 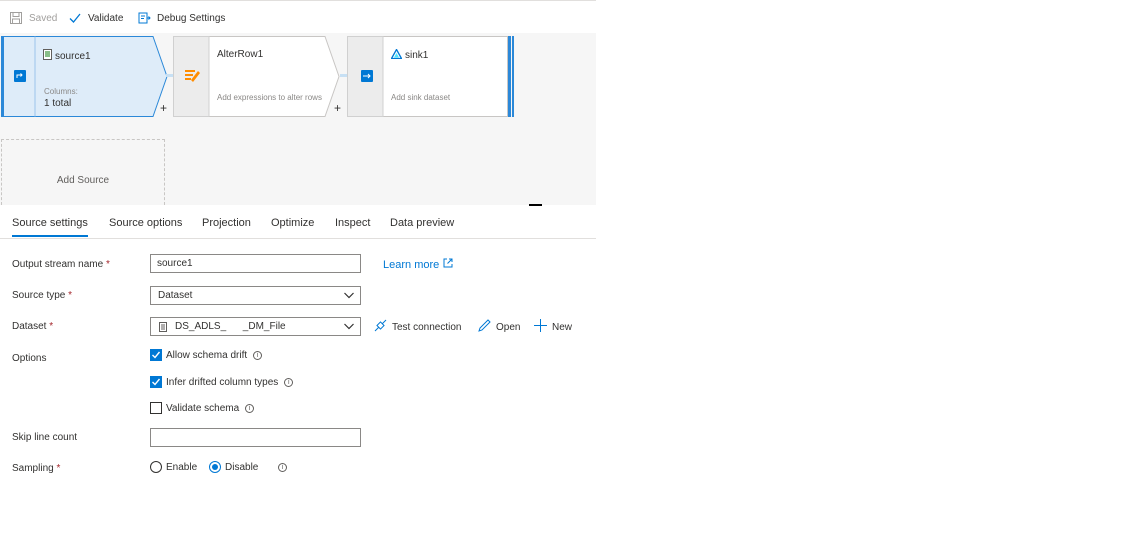 I want to click on tab-inspect: Inspect, so click(x=352, y=223).